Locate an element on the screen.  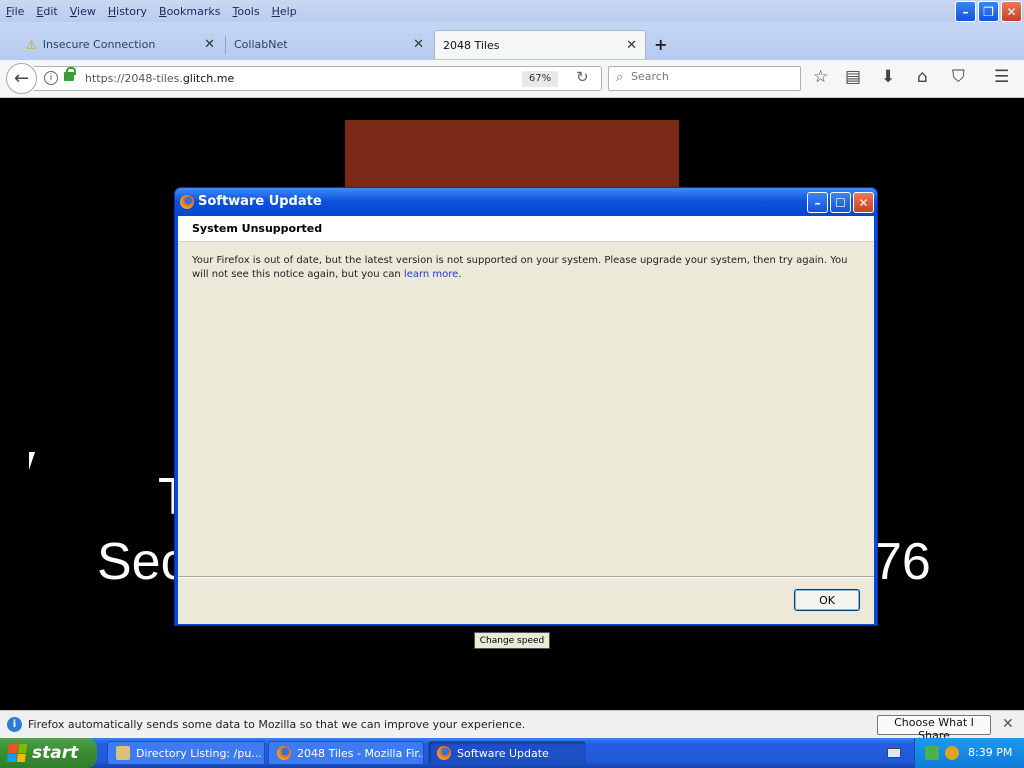
site-info-icon: i is located at coordinates (51, 78).